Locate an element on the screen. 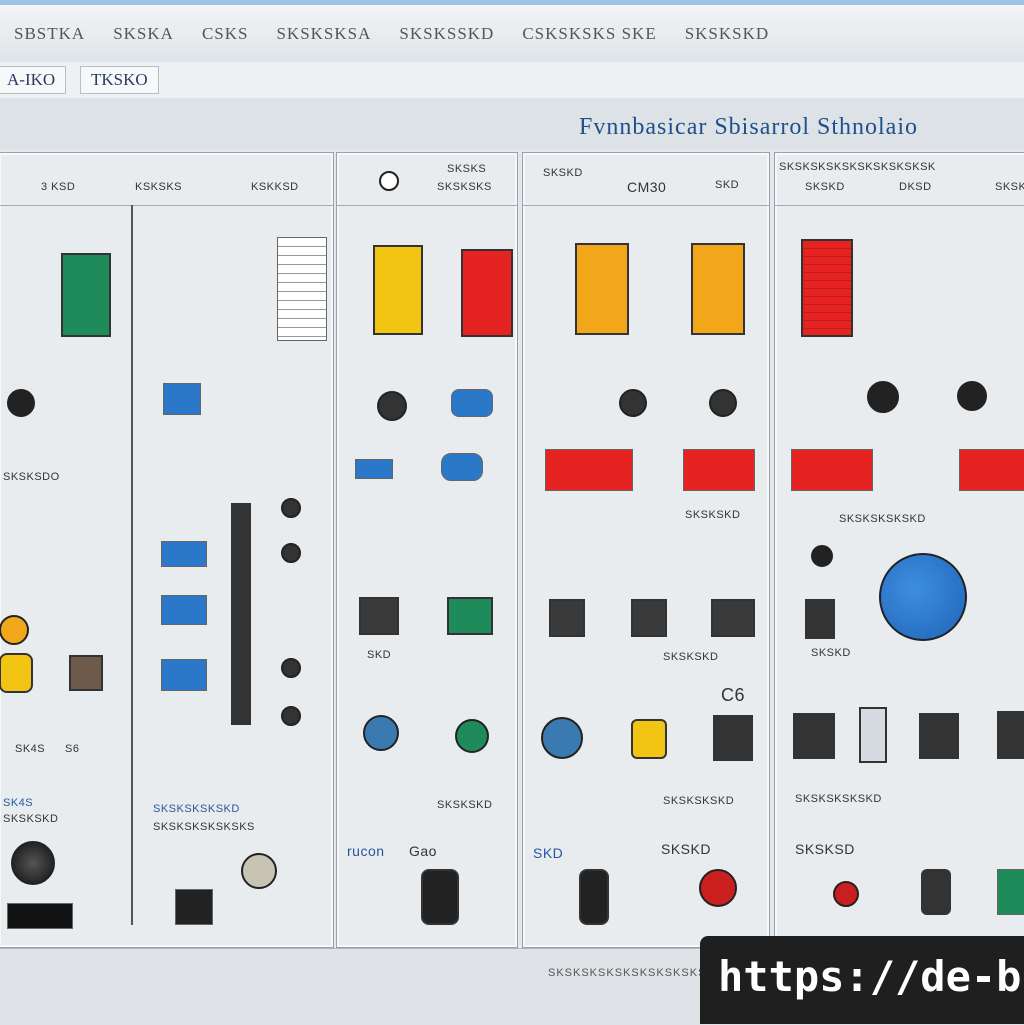 The width and height of the screenshot is (1024, 1025). menu-item-4: SKSKSKSA is located at coordinates (323, 34).